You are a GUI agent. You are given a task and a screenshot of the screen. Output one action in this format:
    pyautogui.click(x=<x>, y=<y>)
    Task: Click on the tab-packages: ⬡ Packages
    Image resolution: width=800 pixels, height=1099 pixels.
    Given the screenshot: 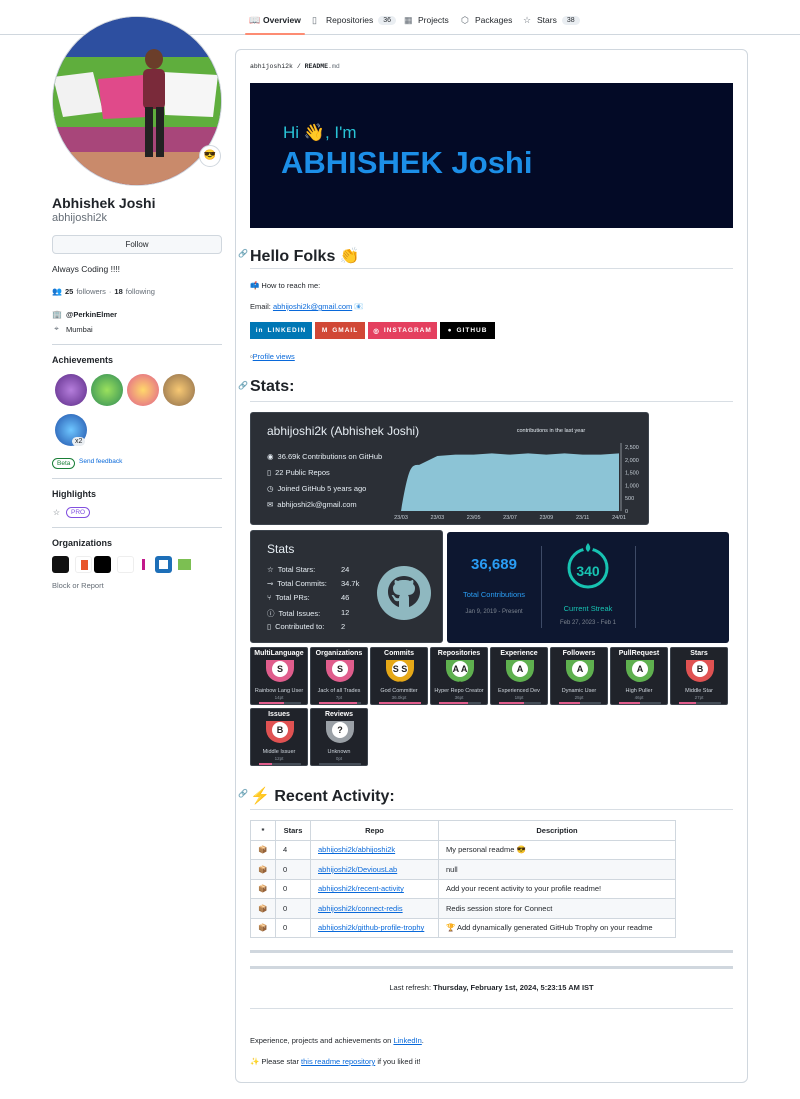 What is the action you would take?
    pyautogui.click(x=486, y=20)
    